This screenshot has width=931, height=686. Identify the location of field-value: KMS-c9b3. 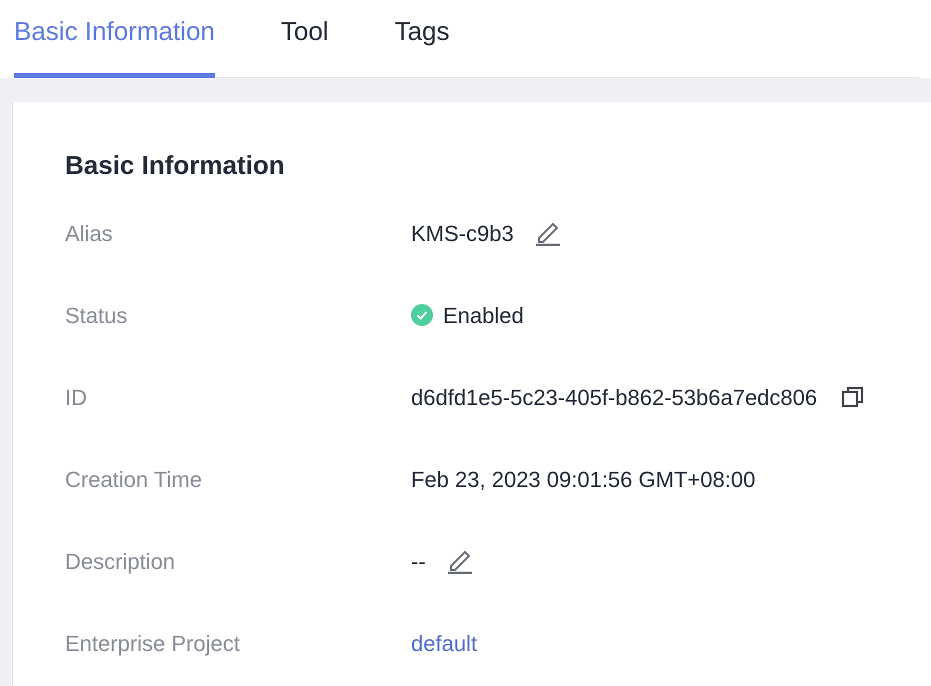
(462, 234).